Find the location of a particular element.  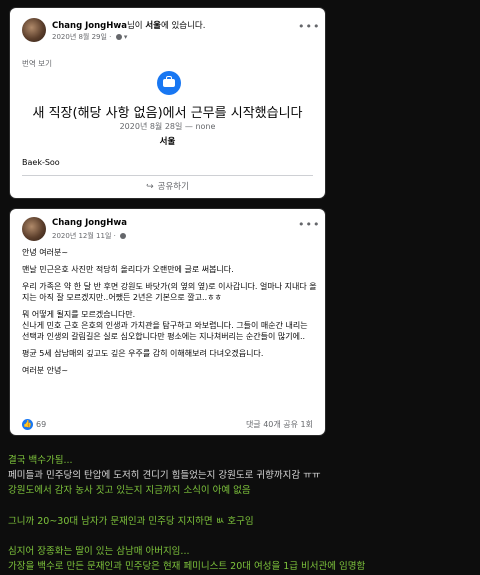

post-paragraph: 평균 5세 삼남매의 깊고도 깊은 우주를 감히 이해해보려 다녀오겠읍니다. is located at coordinates (143, 353).